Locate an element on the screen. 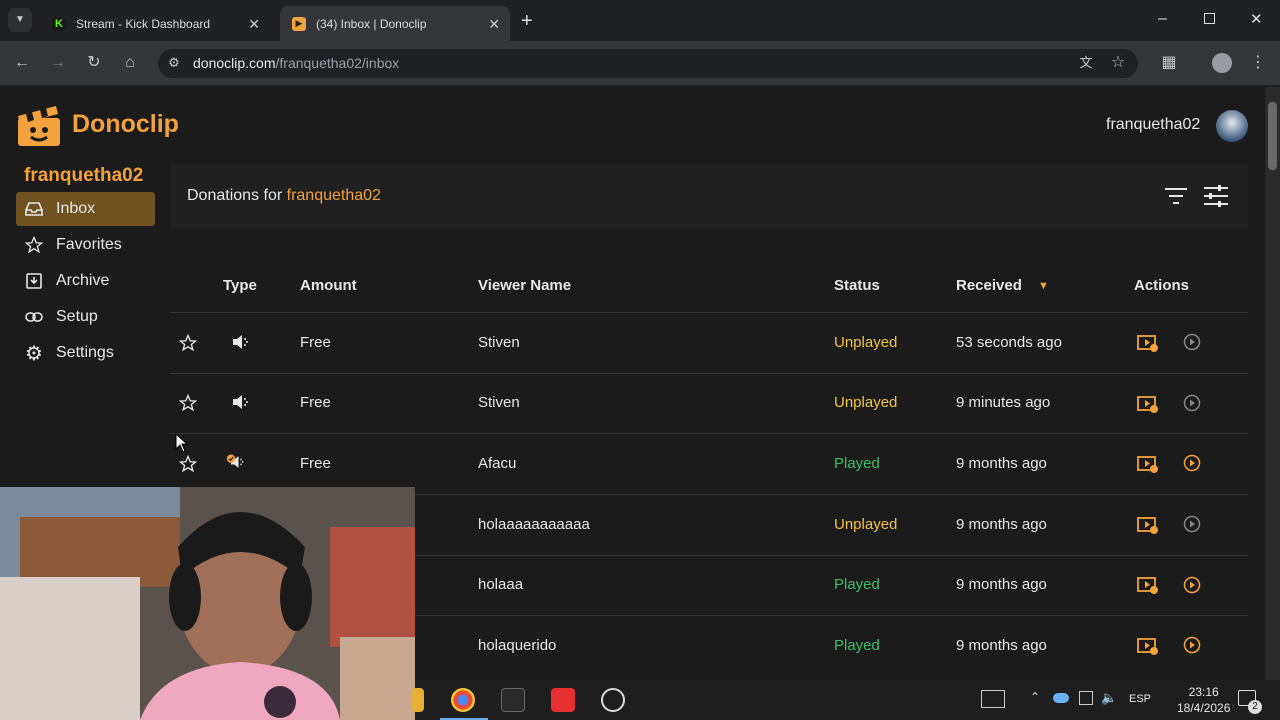 This screenshot has width=1280, height=720. panel-title: Donations for franquetha02 is located at coordinates (284, 196).